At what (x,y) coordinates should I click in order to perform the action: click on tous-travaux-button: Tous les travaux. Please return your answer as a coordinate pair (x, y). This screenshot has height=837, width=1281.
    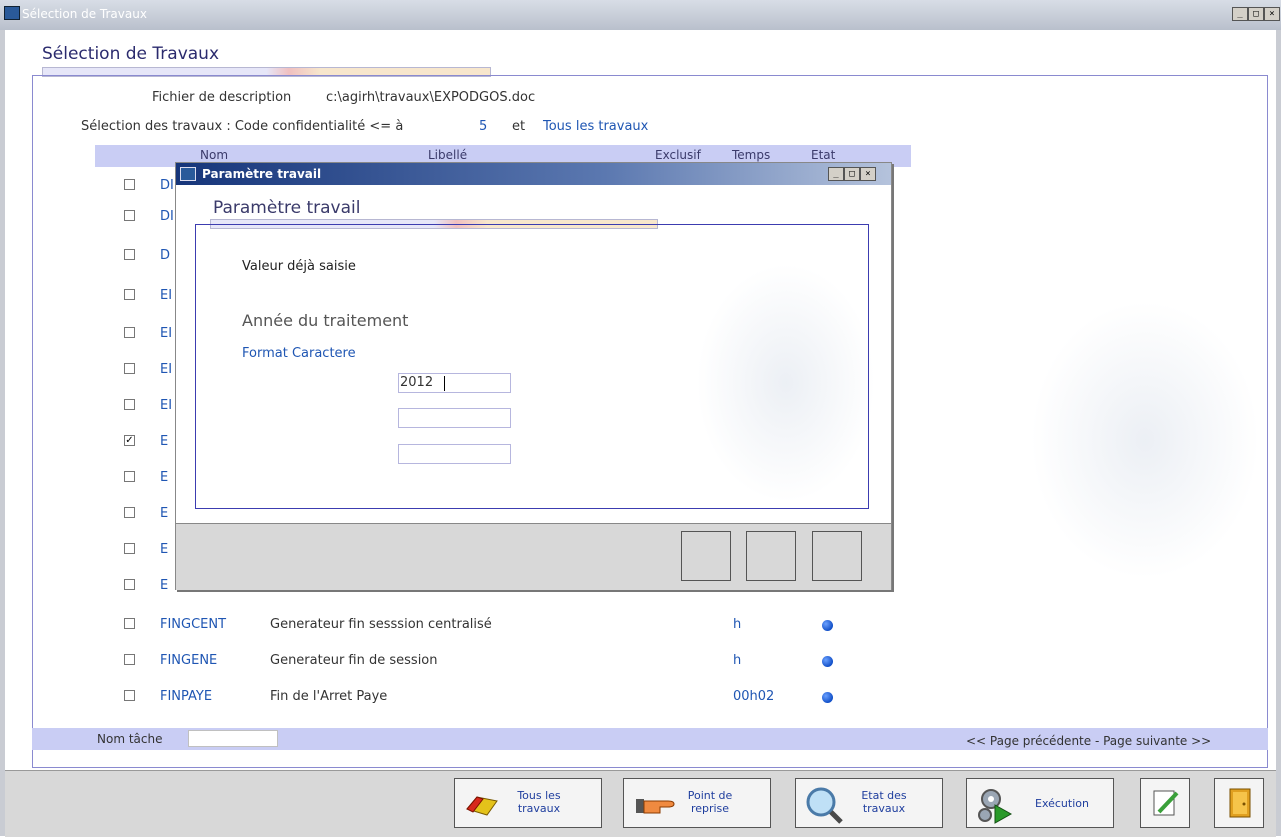
    Looking at the image, I should click on (528, 803).